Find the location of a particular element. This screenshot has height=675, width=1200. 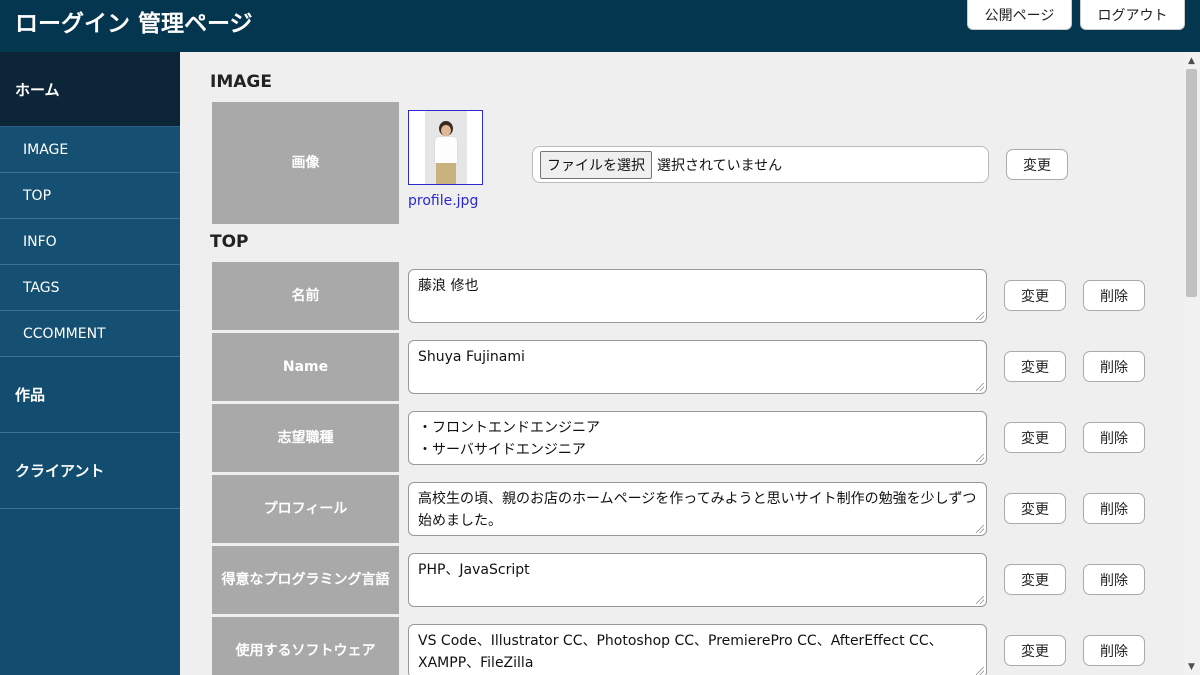

scroll-down-arrow-icon: ▼ is located at coordinates (1191, 666).